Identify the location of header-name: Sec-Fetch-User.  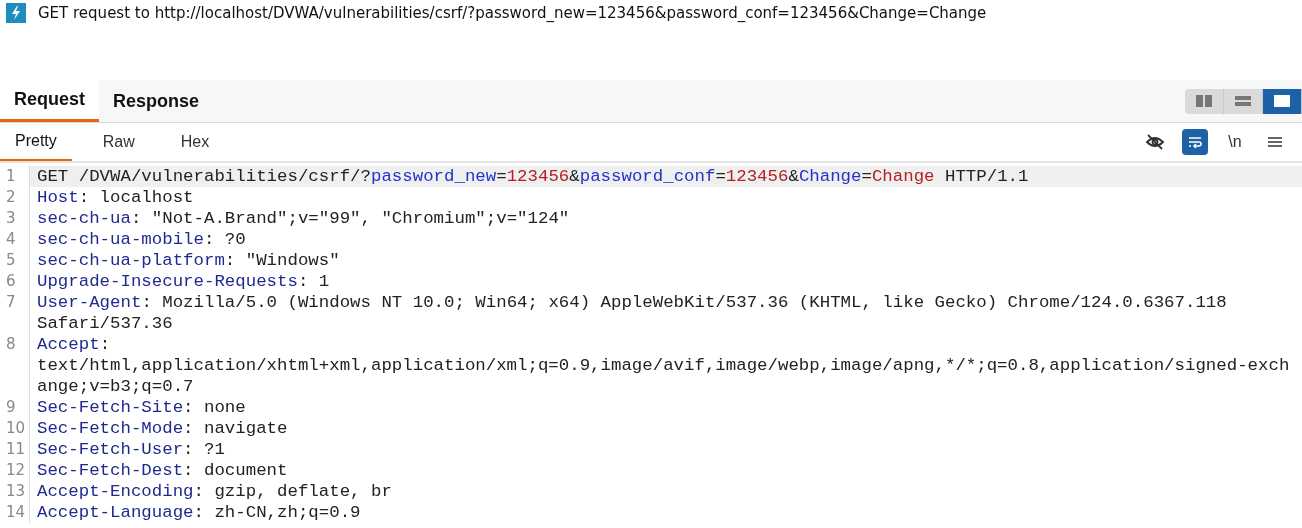
(110, 449).